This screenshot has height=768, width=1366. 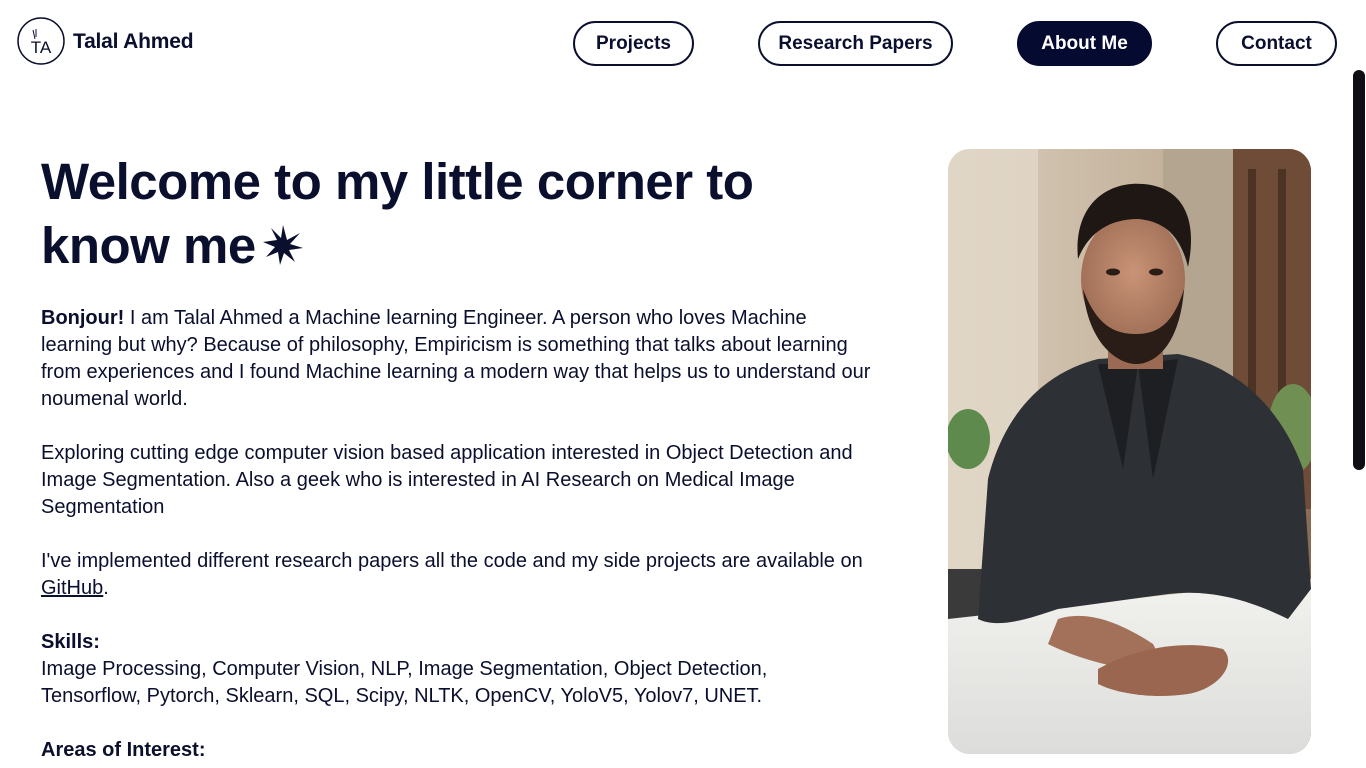 What do you see at coordinates (1276, 43) in the screenshot?
I see `nav-contact-button: Contact` at bounding box center [1276, 43].